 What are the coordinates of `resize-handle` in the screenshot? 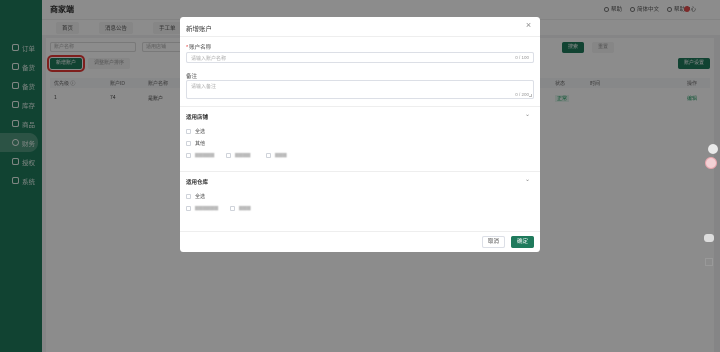 It's located at (530, 95).